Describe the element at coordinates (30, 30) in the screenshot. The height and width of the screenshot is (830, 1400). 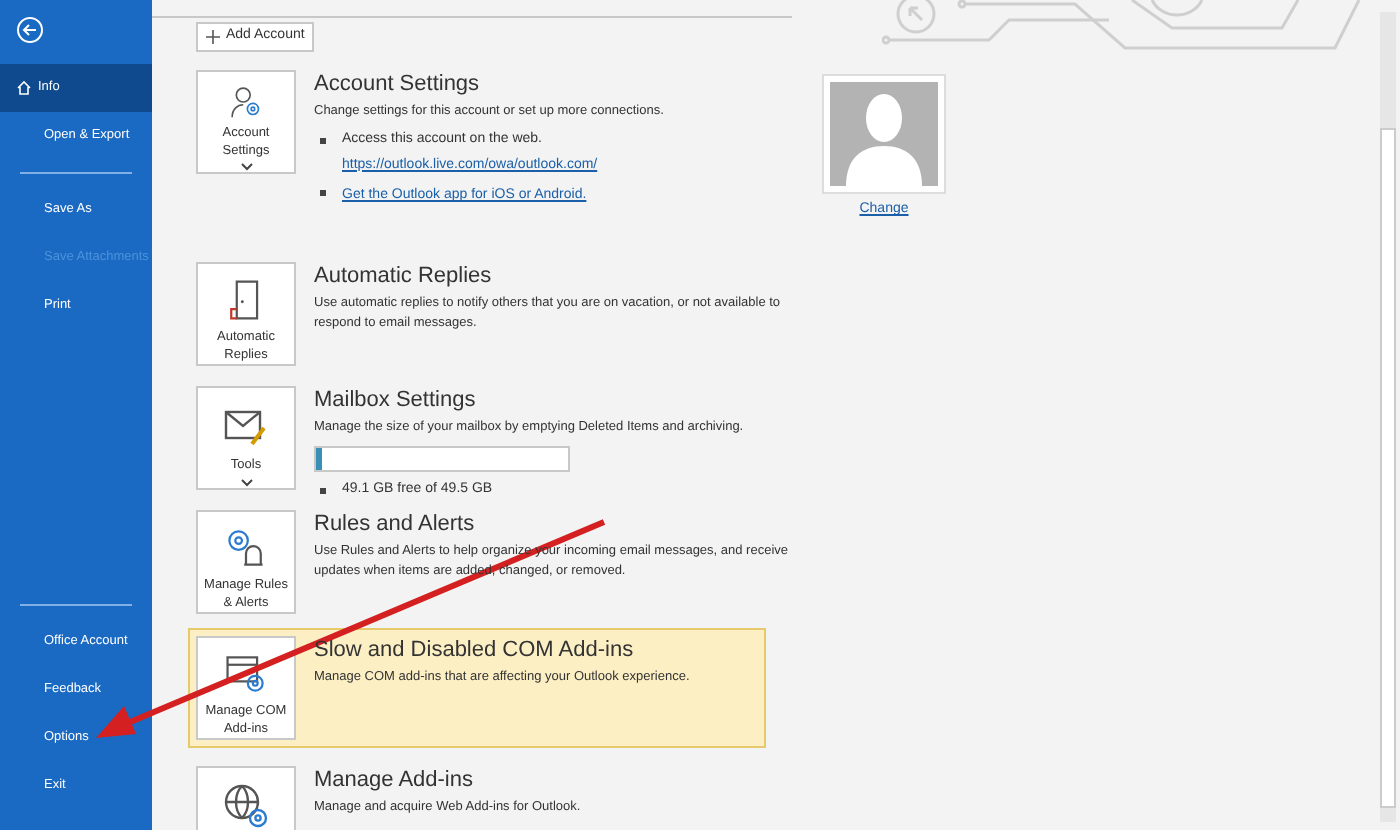
I see `back-button` at that location.